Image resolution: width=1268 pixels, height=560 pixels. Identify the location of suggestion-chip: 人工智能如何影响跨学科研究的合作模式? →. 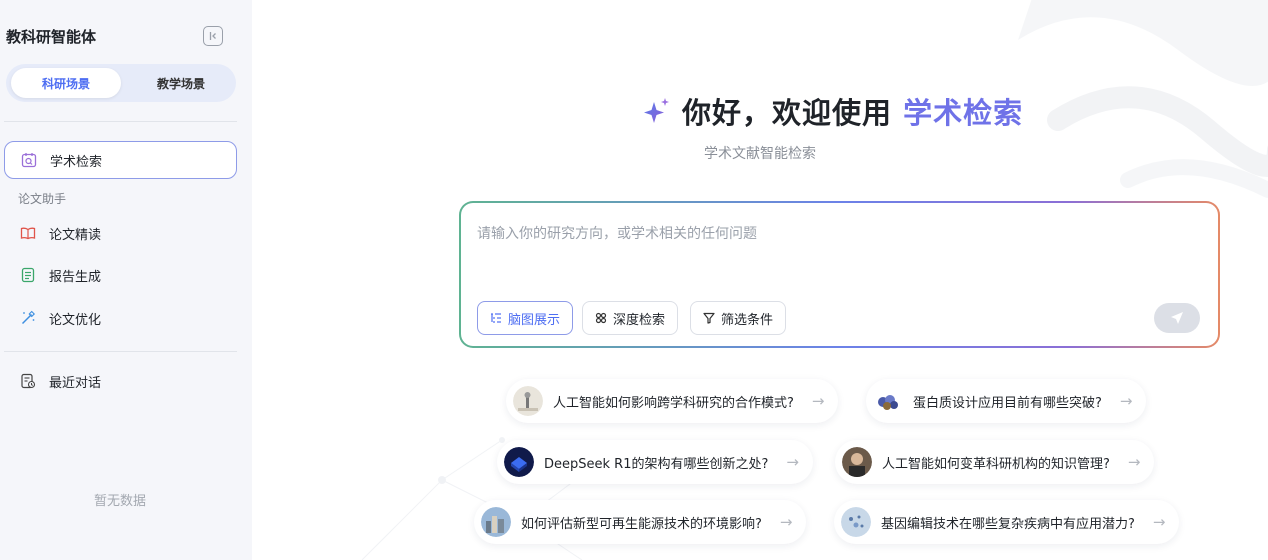
(672, 401).